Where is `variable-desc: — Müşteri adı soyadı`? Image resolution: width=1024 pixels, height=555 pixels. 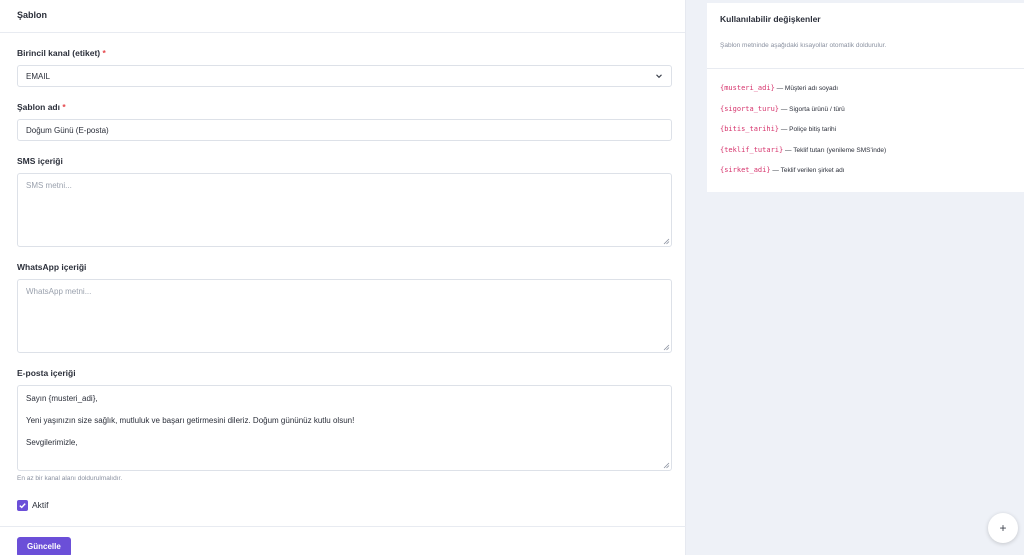
variable-desc: — Müşteri adı soyadı is located at coordinates (806, 88).